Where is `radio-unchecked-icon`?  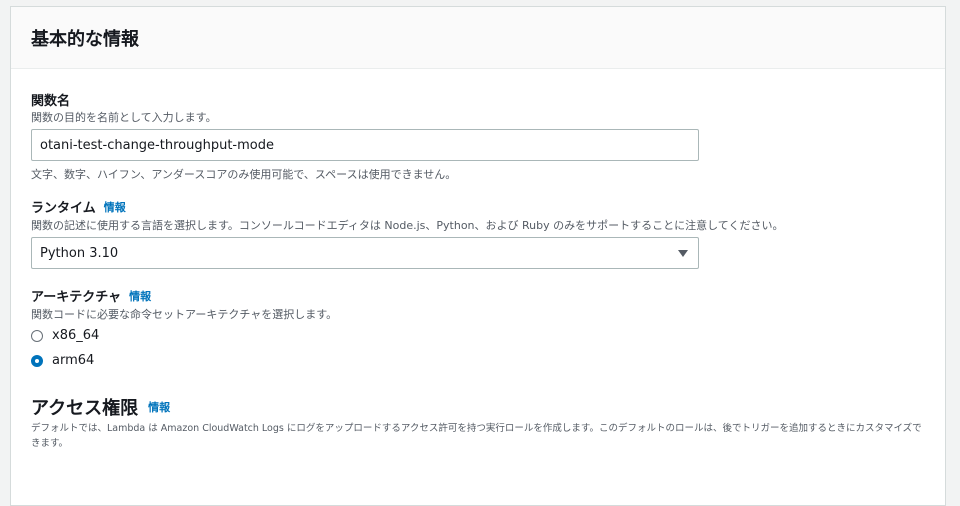
radio-unchecked-icon is located at coordinates (37, 335).